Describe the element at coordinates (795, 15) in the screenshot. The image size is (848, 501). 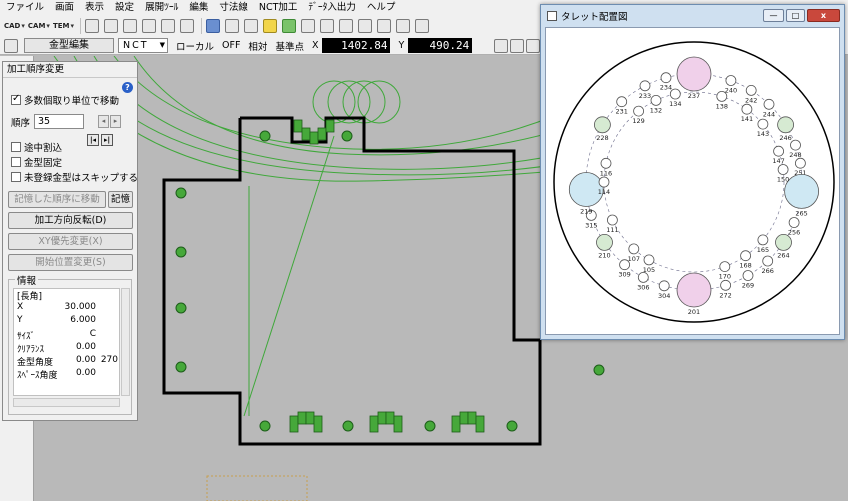
I see `maximize-button: □` at that location.